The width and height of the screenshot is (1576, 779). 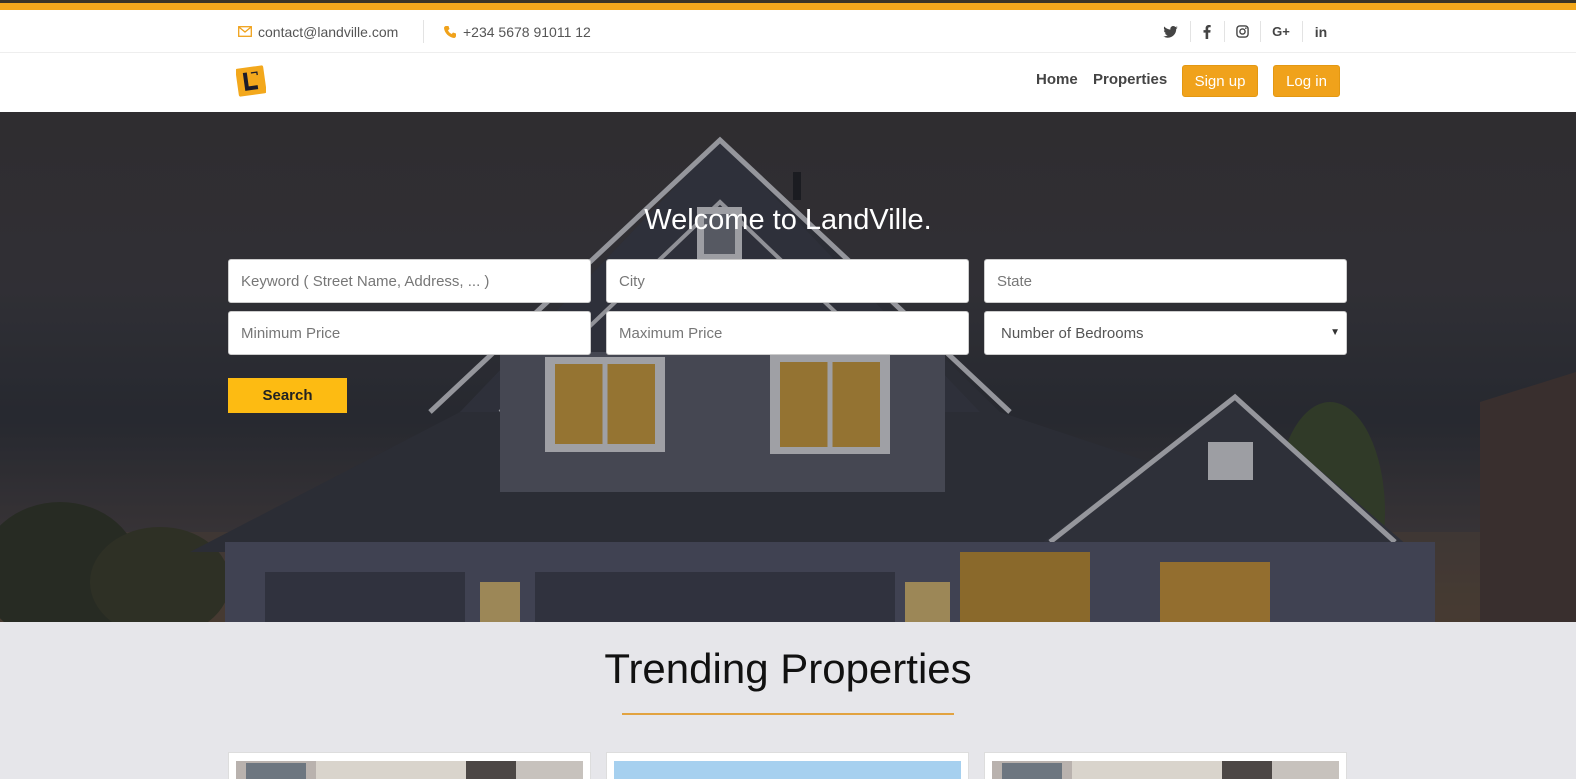 What do you see at coordinates (251, 81) in the screenshot?
I see `landville-logo` at bounding box center [251, 81].